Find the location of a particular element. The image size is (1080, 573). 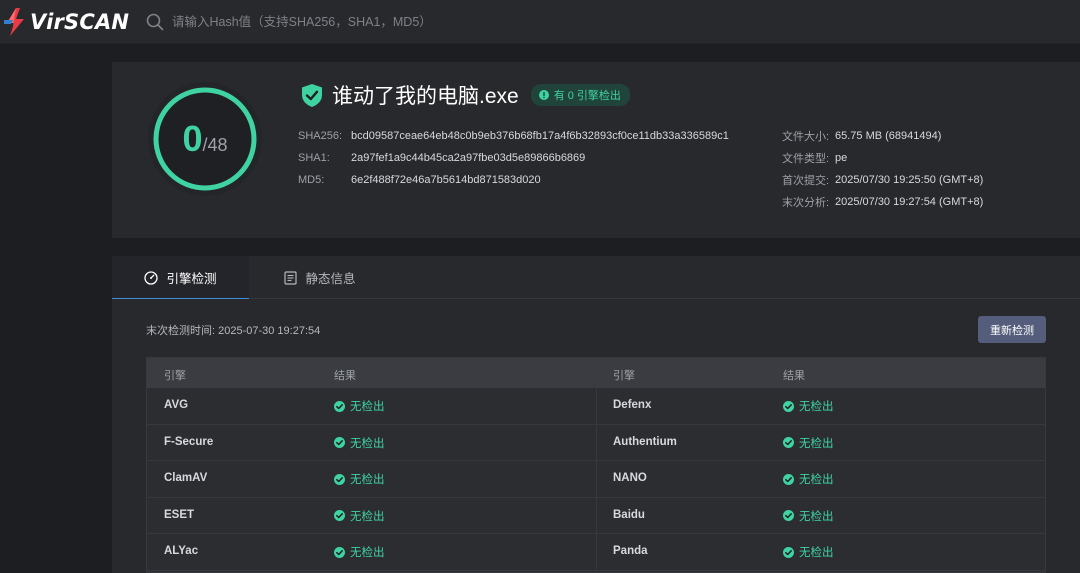

engine-name: Authentium is located at coordinates (645, 441).